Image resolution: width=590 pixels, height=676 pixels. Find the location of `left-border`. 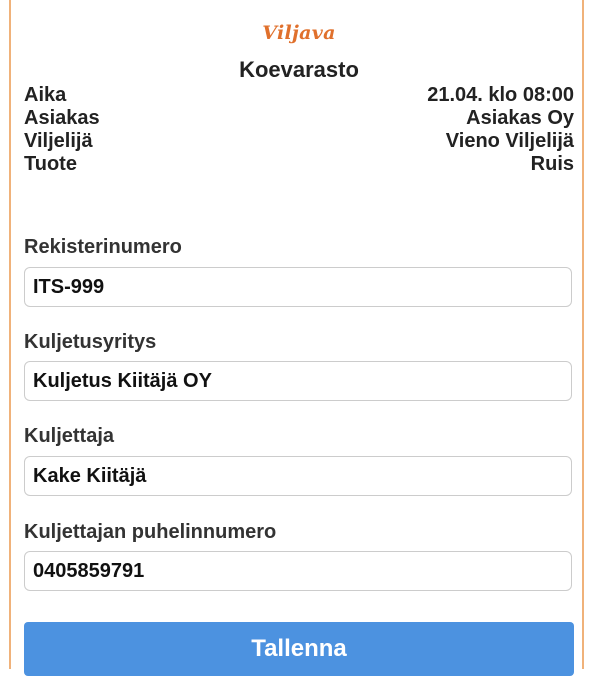

left-border is located at coordinates (10, 334).